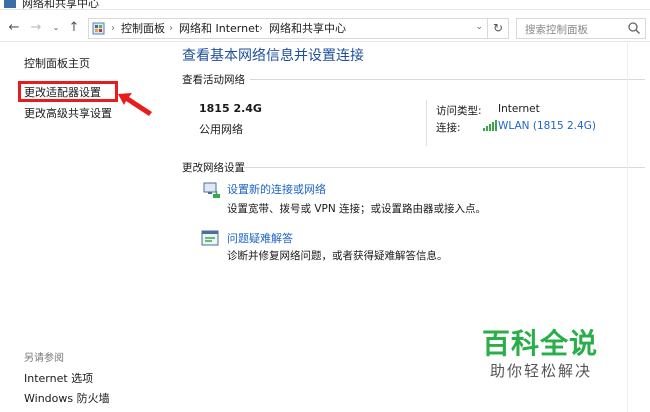 The image size is (650, 412). Describe the element at coordinates (479, 27) in the screenshot. I see `address-dropdown-icon: ⌄` at that location.